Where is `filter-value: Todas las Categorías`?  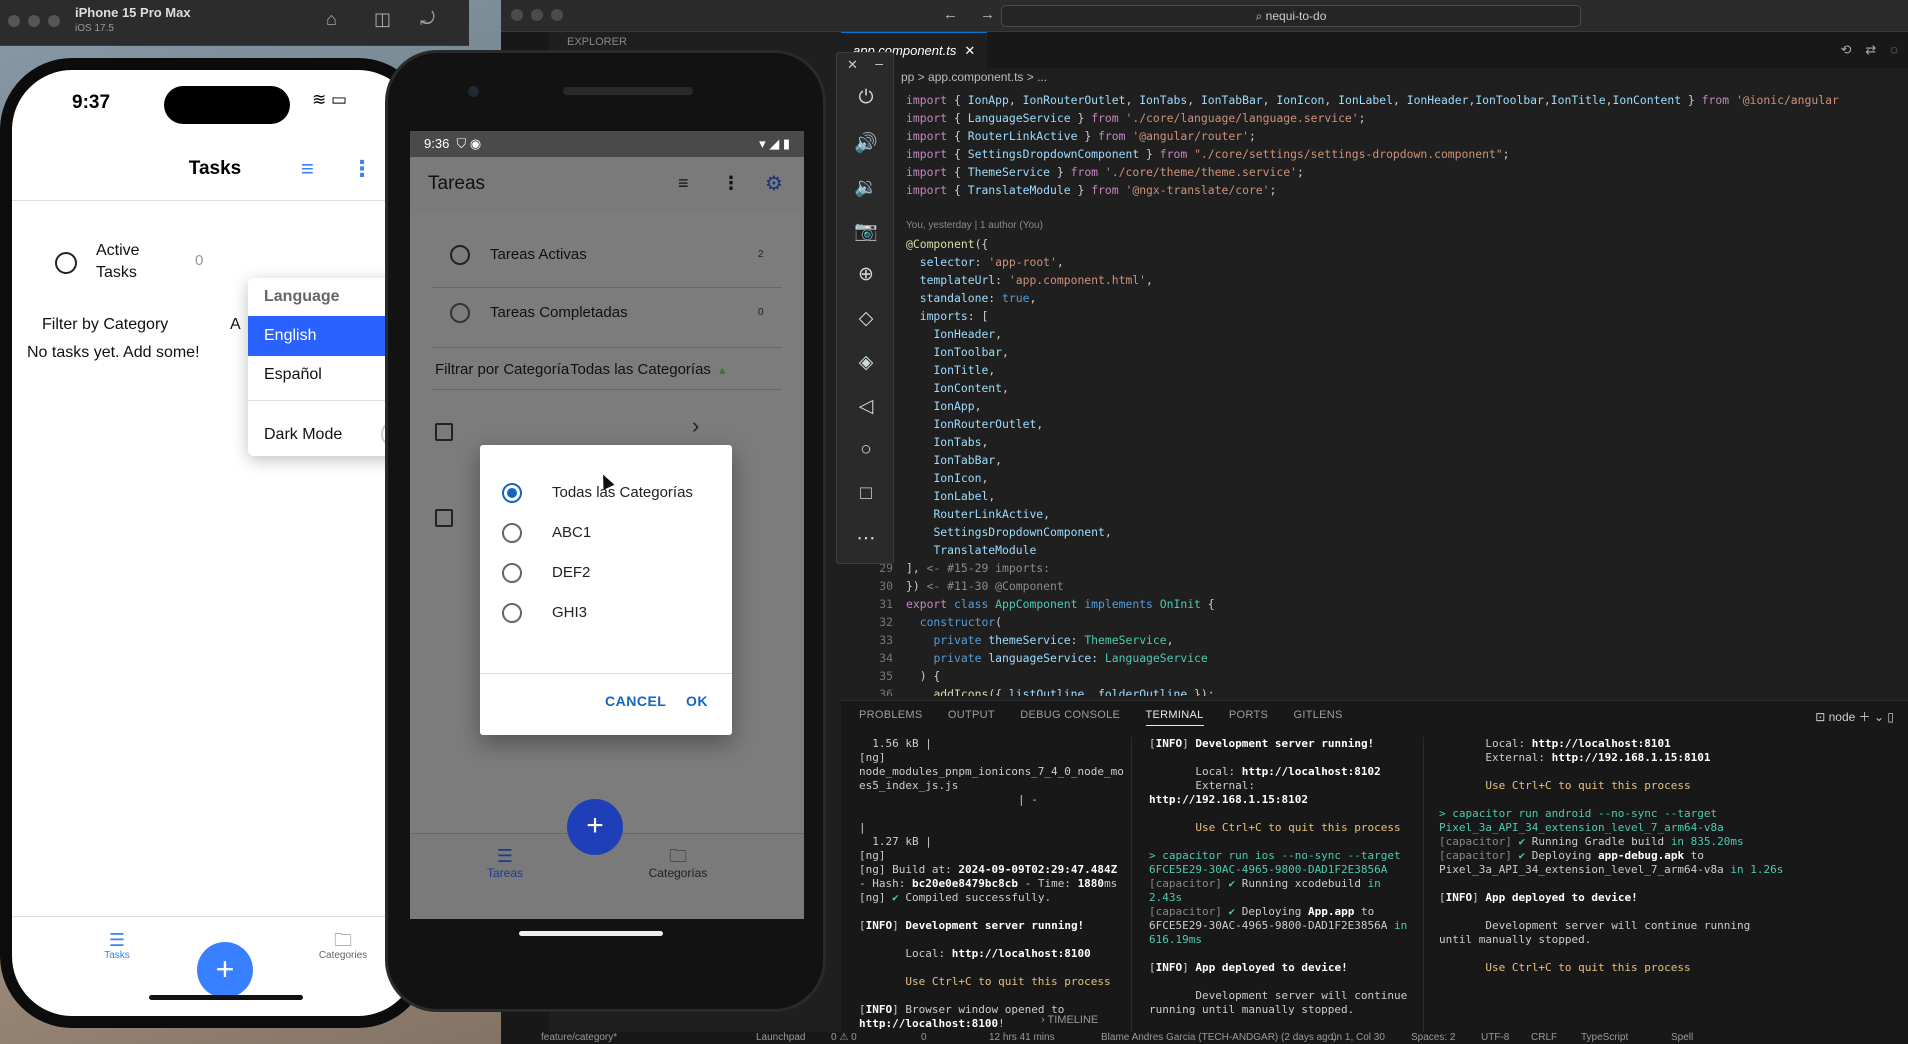 filter-value: Todas las Categorías is located at coordinates (640, 369).